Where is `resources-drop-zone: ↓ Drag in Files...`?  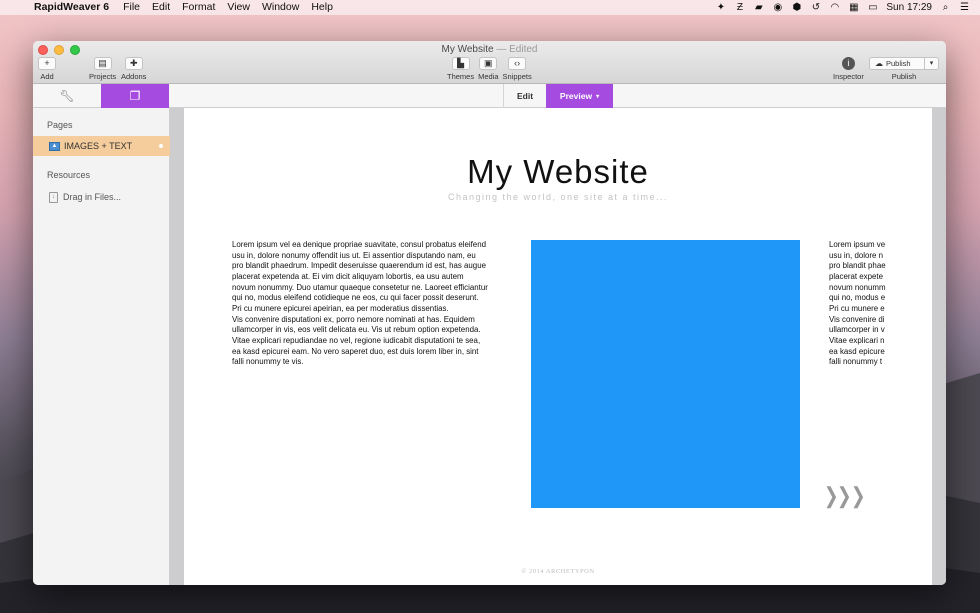
resources-drop-zone: ↓ Drag in Files... is located at coordinates (101, 197).